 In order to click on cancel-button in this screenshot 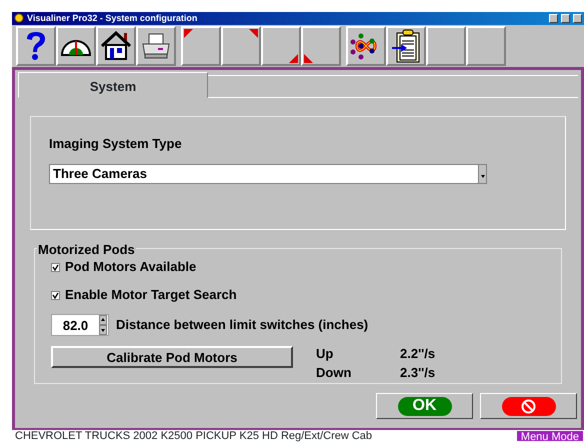, I will do `click(528, 406)`.